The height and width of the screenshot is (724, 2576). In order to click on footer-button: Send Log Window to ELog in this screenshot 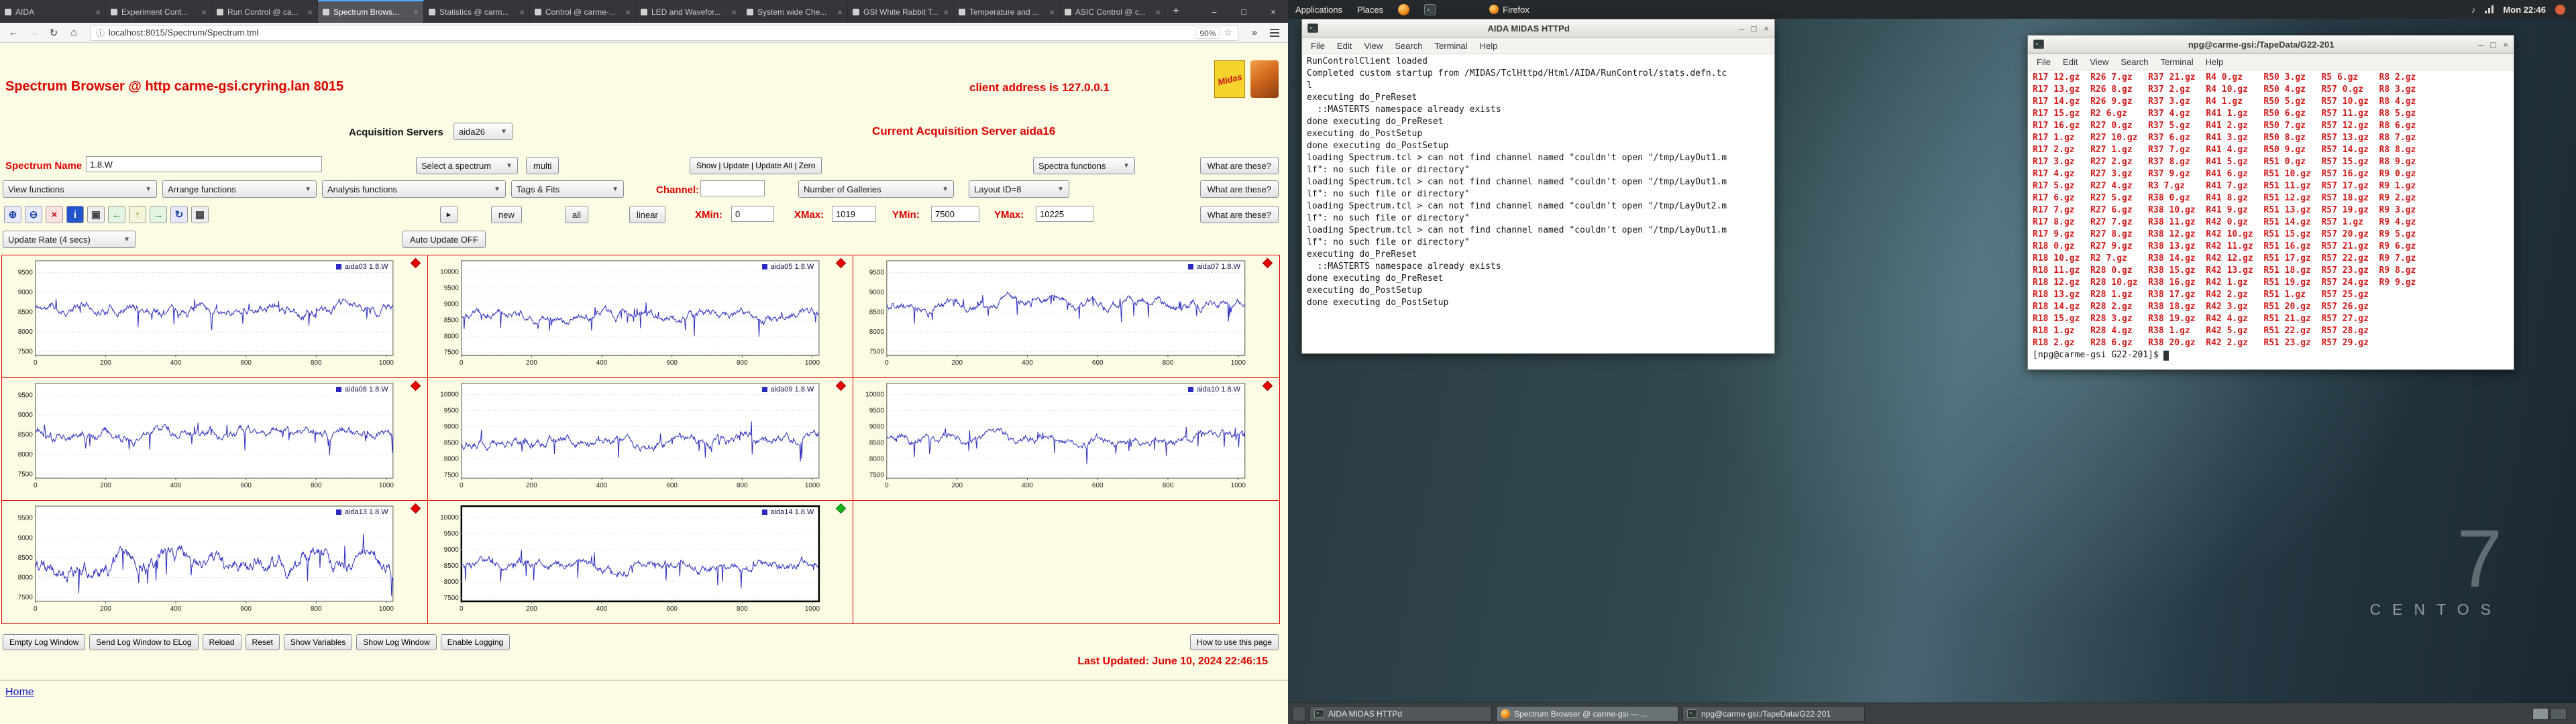, I will do `click(144, 642)`.